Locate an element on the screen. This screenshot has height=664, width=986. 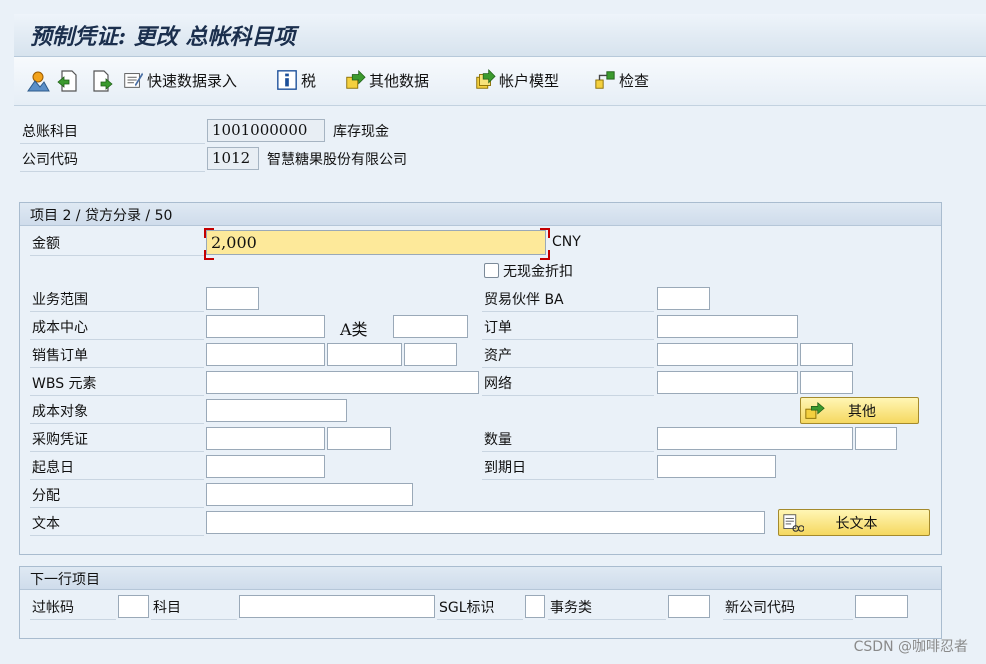
long-text-button-label: 长文本 is located at coordinates (856, 523).